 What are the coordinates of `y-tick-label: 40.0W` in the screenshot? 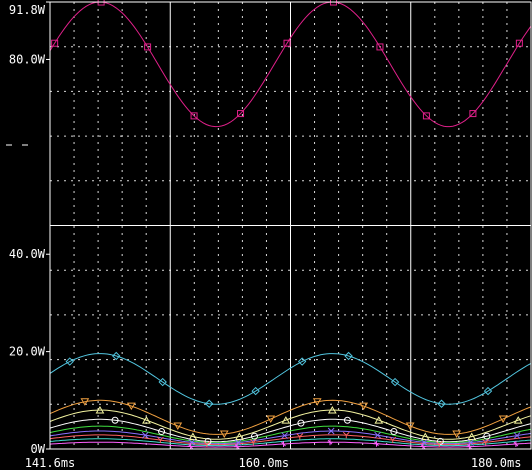 It's located at (27, 254).